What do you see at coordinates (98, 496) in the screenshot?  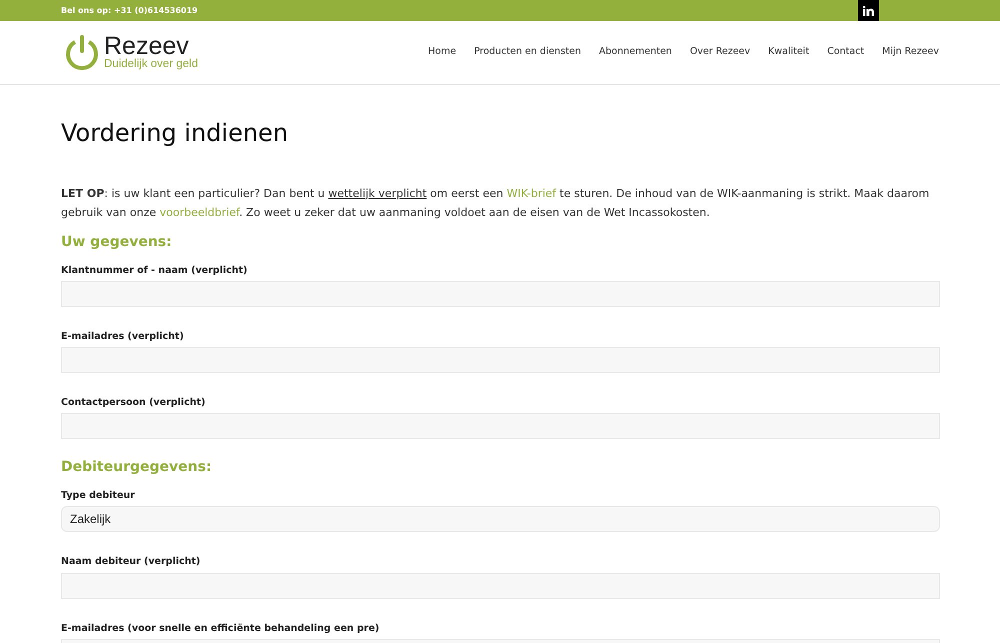 I see `field-label: Type debiteur` at bounding box center [98, 496].